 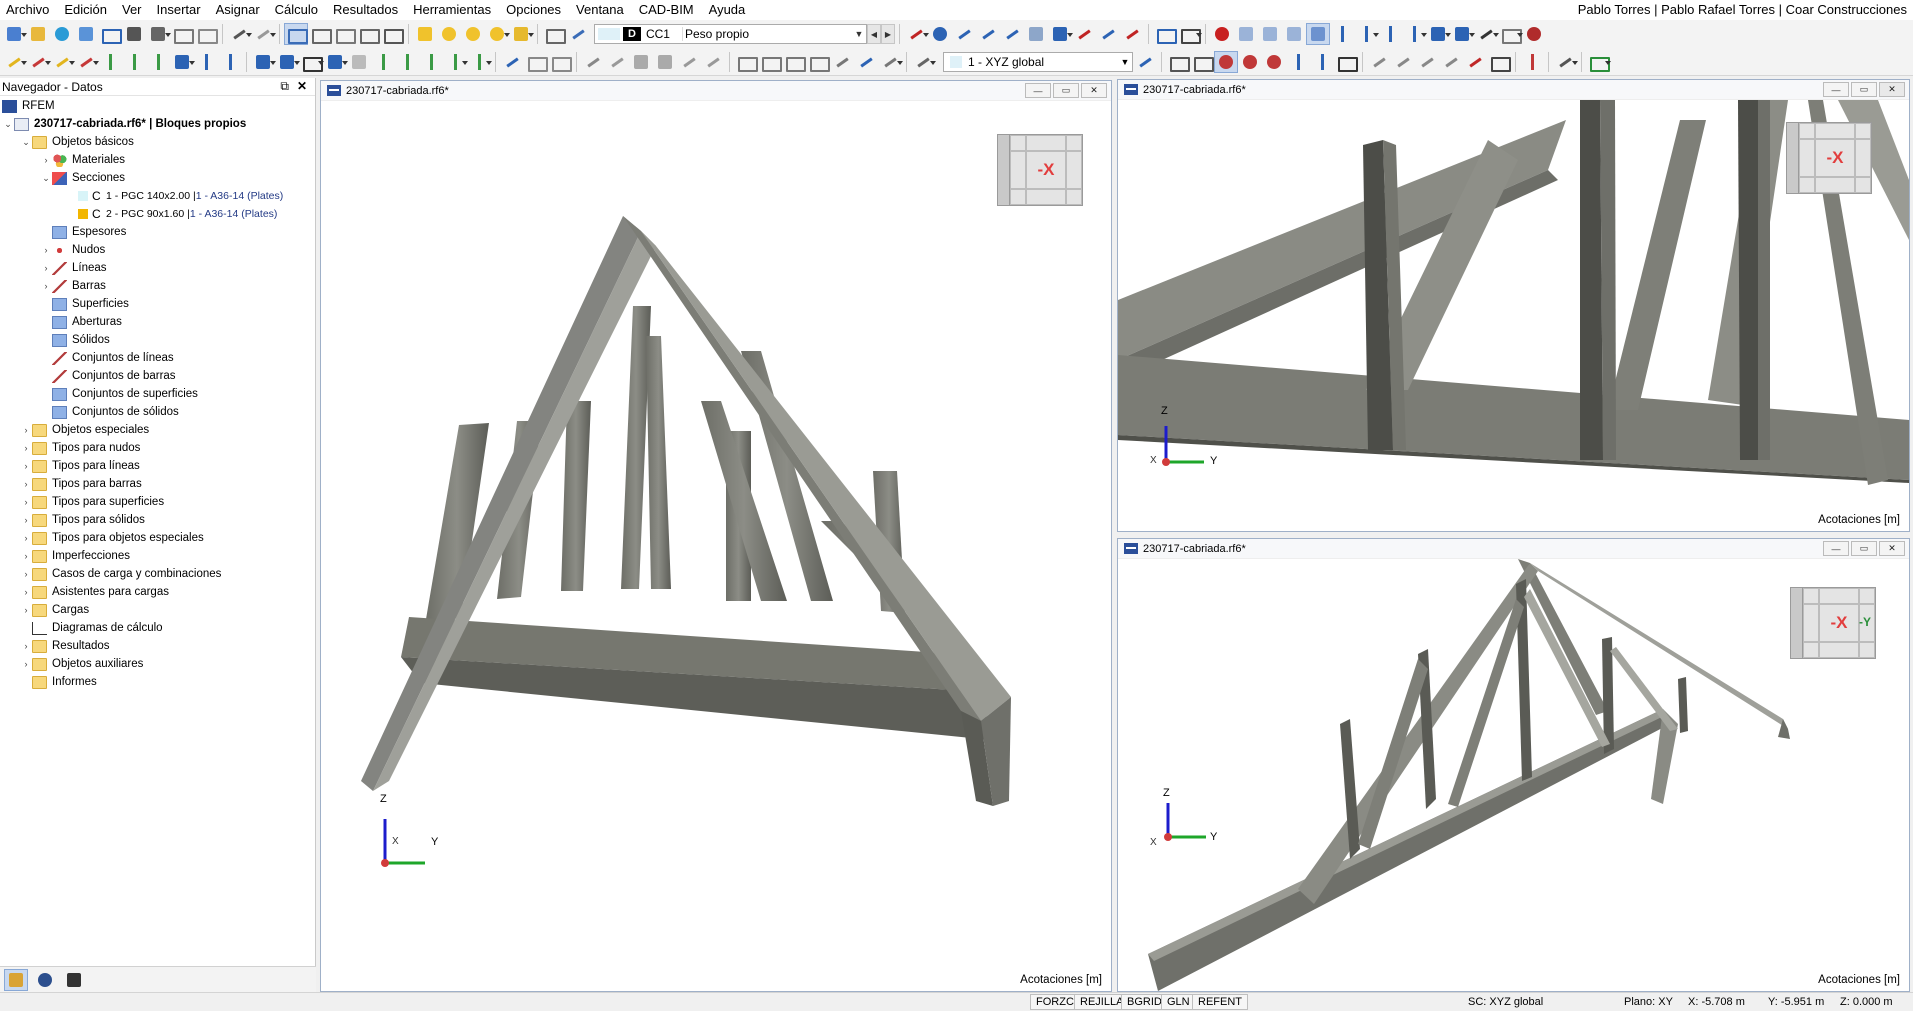 I want to click on view-front-icon, so click(x=1270, y=34).